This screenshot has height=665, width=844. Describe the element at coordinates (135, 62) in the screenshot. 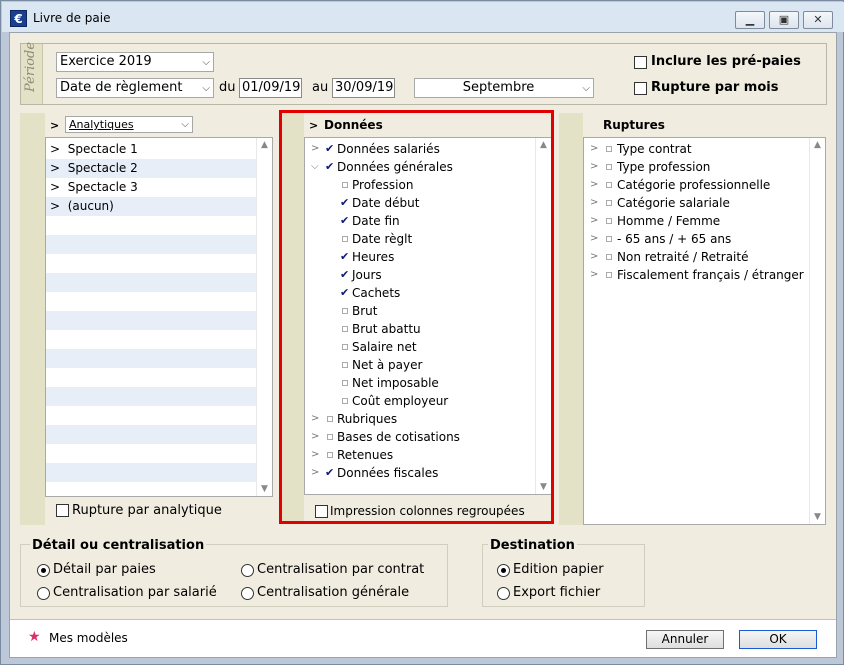

I see `exercice-select: Exercice 2019 ⌵` at that location.